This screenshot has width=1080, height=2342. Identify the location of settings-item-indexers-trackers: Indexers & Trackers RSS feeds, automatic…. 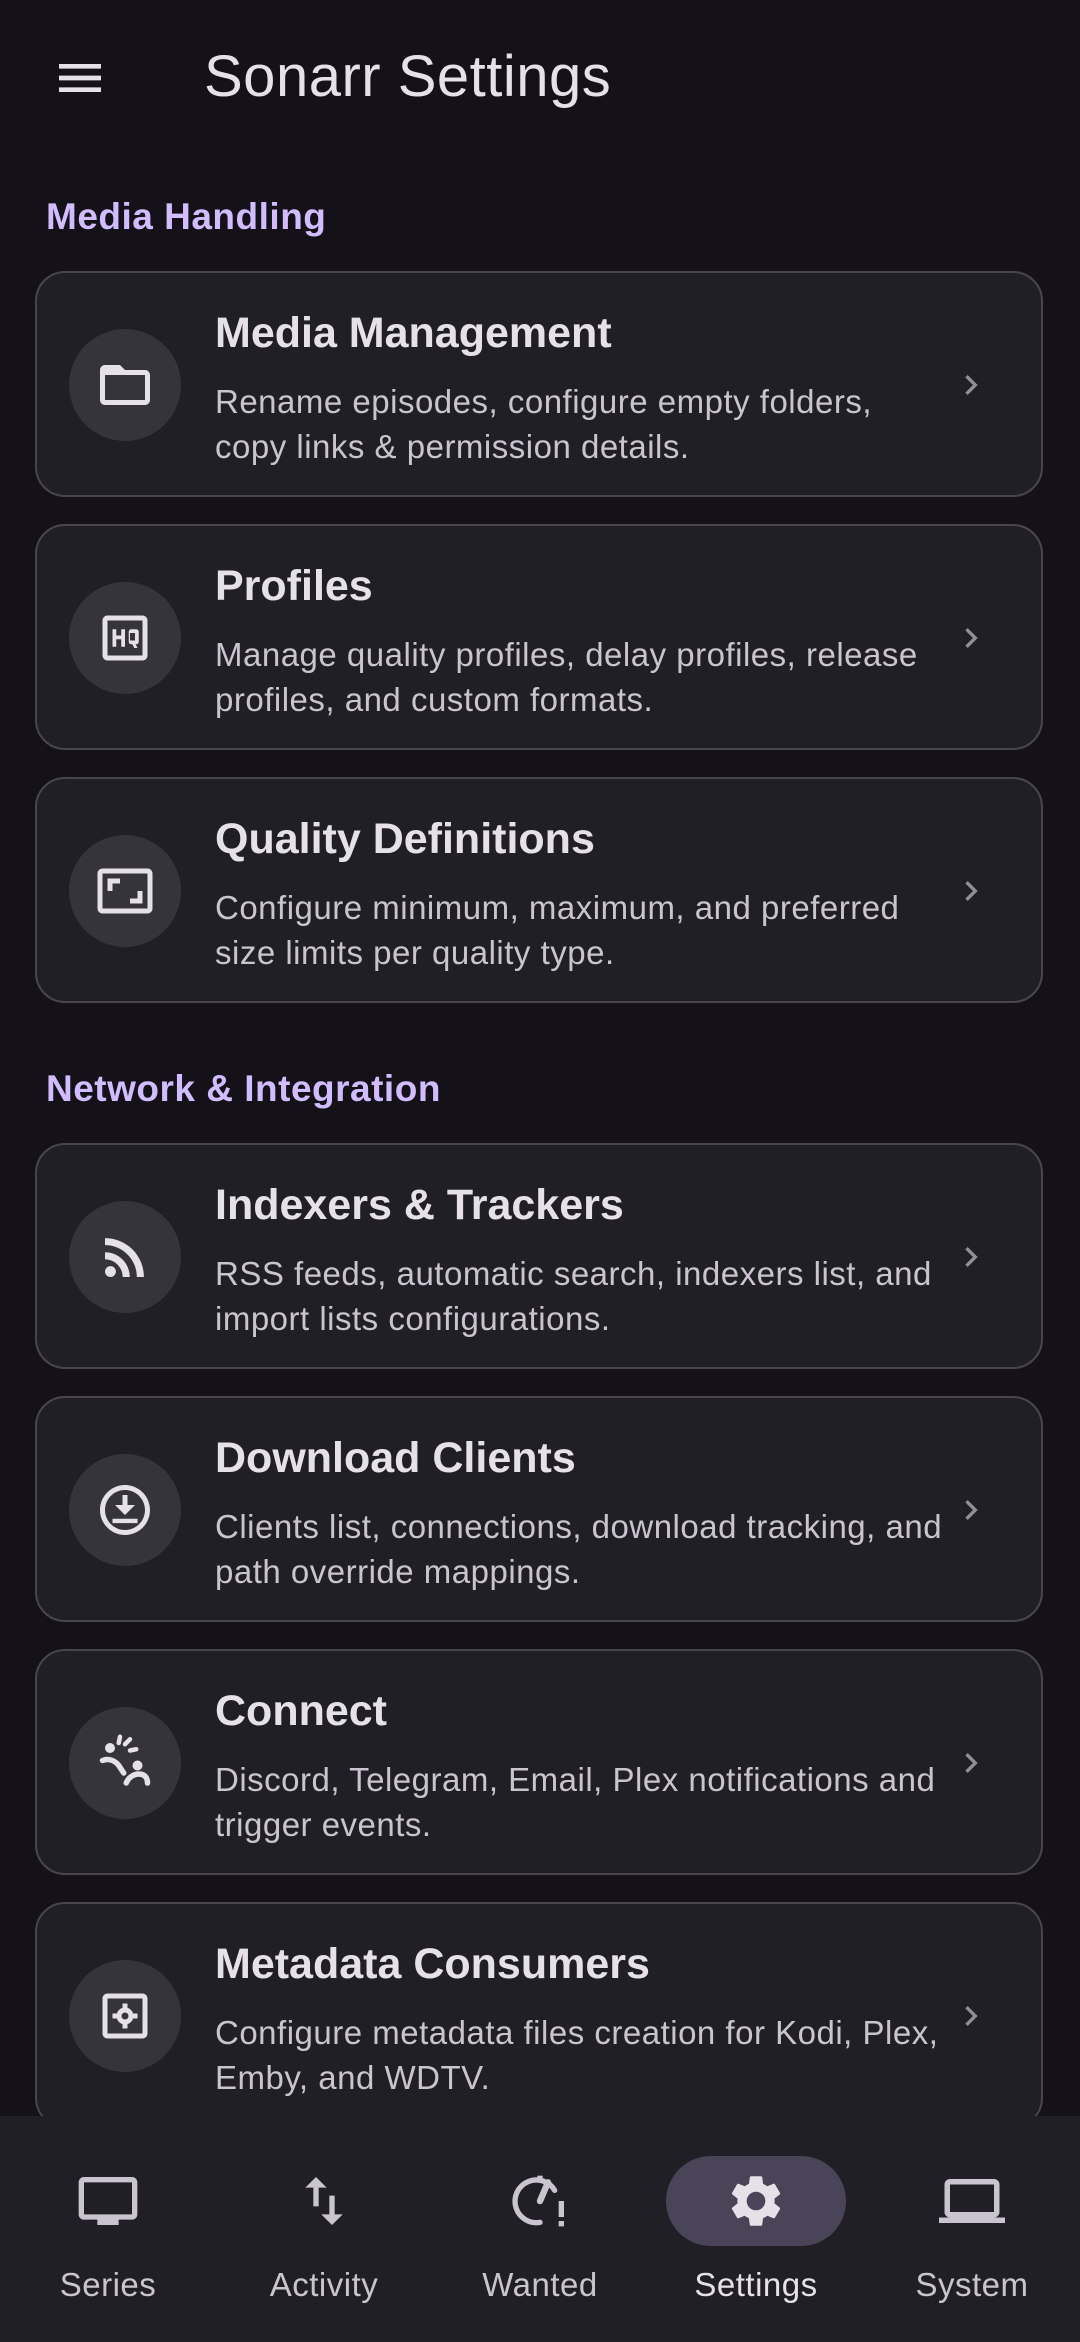
(539, 1256).